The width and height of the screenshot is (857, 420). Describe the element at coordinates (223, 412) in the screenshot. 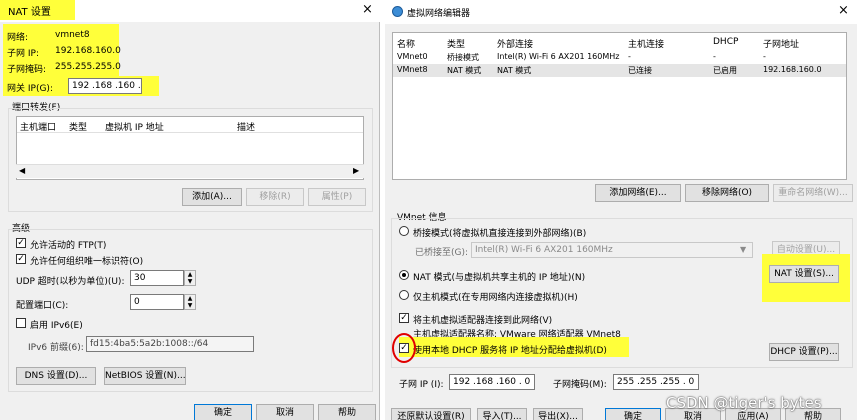

I see `nat-ok-button: 确定` at that location.